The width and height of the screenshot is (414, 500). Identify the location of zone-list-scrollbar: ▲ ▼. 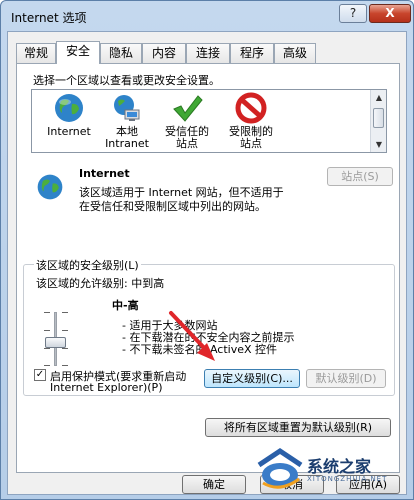
(378, 121).